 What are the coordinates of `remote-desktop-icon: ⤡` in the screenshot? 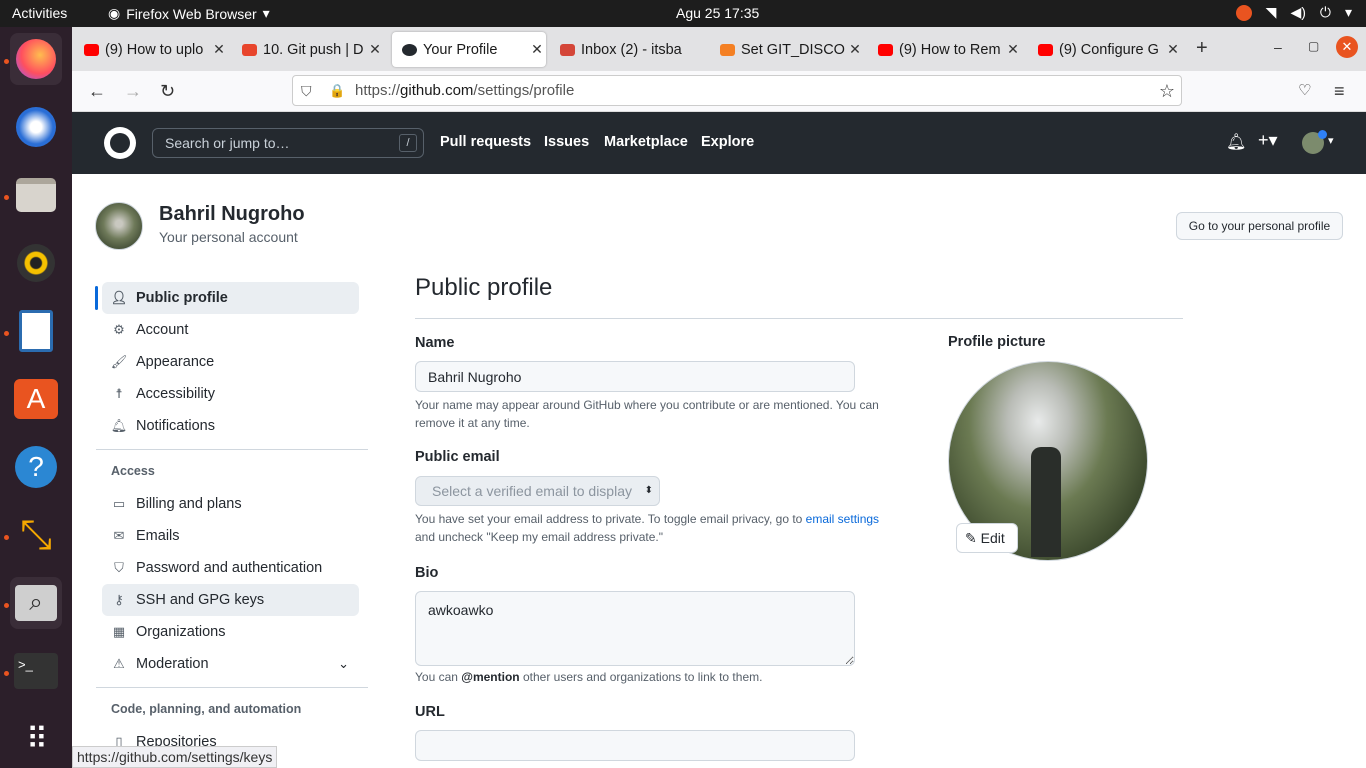 It's located at (36, 535).